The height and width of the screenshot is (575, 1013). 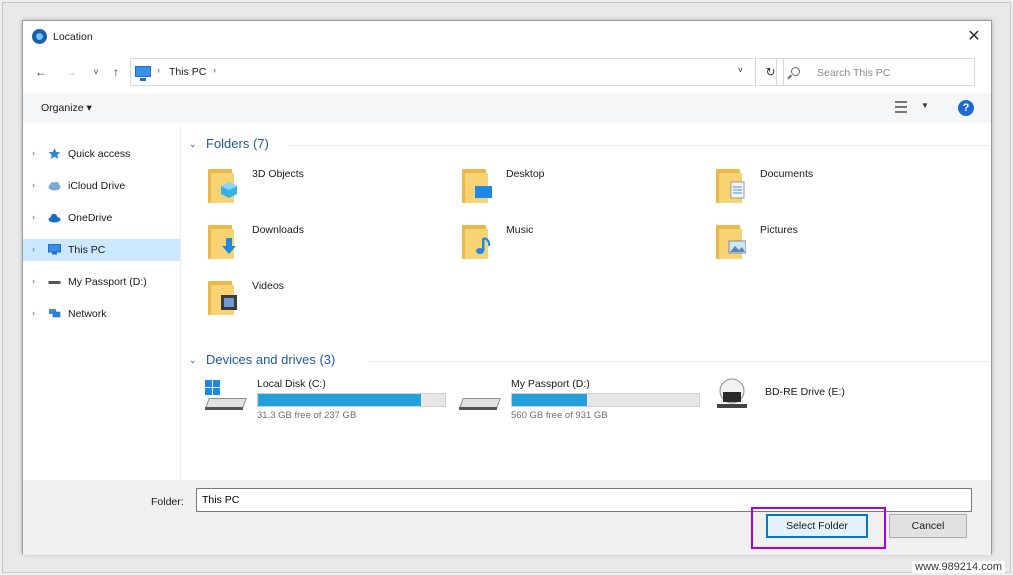 What do you see at coordinates (167, 502) in the screenshot?
I see `folder-field-label: Folder:` at bounding box center [167, 502].